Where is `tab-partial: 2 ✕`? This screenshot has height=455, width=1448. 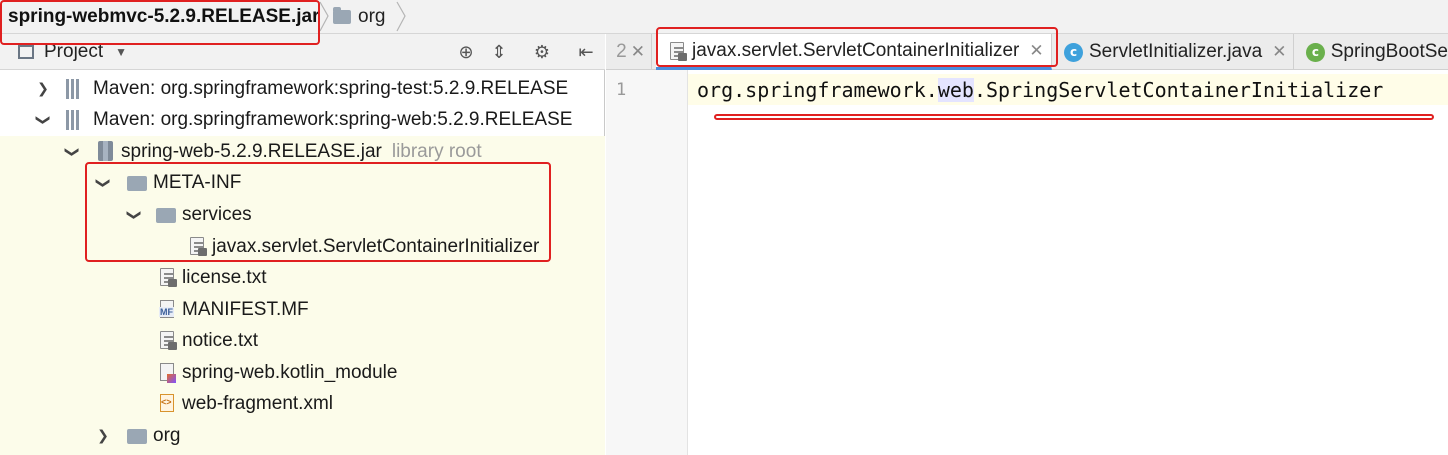 tab-partial: 2 ✕ is located at coordinates (629, 52).